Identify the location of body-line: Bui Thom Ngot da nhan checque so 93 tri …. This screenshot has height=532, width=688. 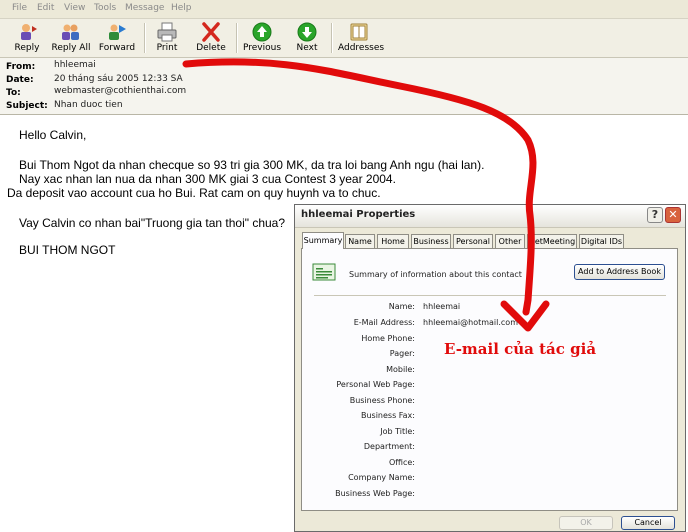
(252, 165).